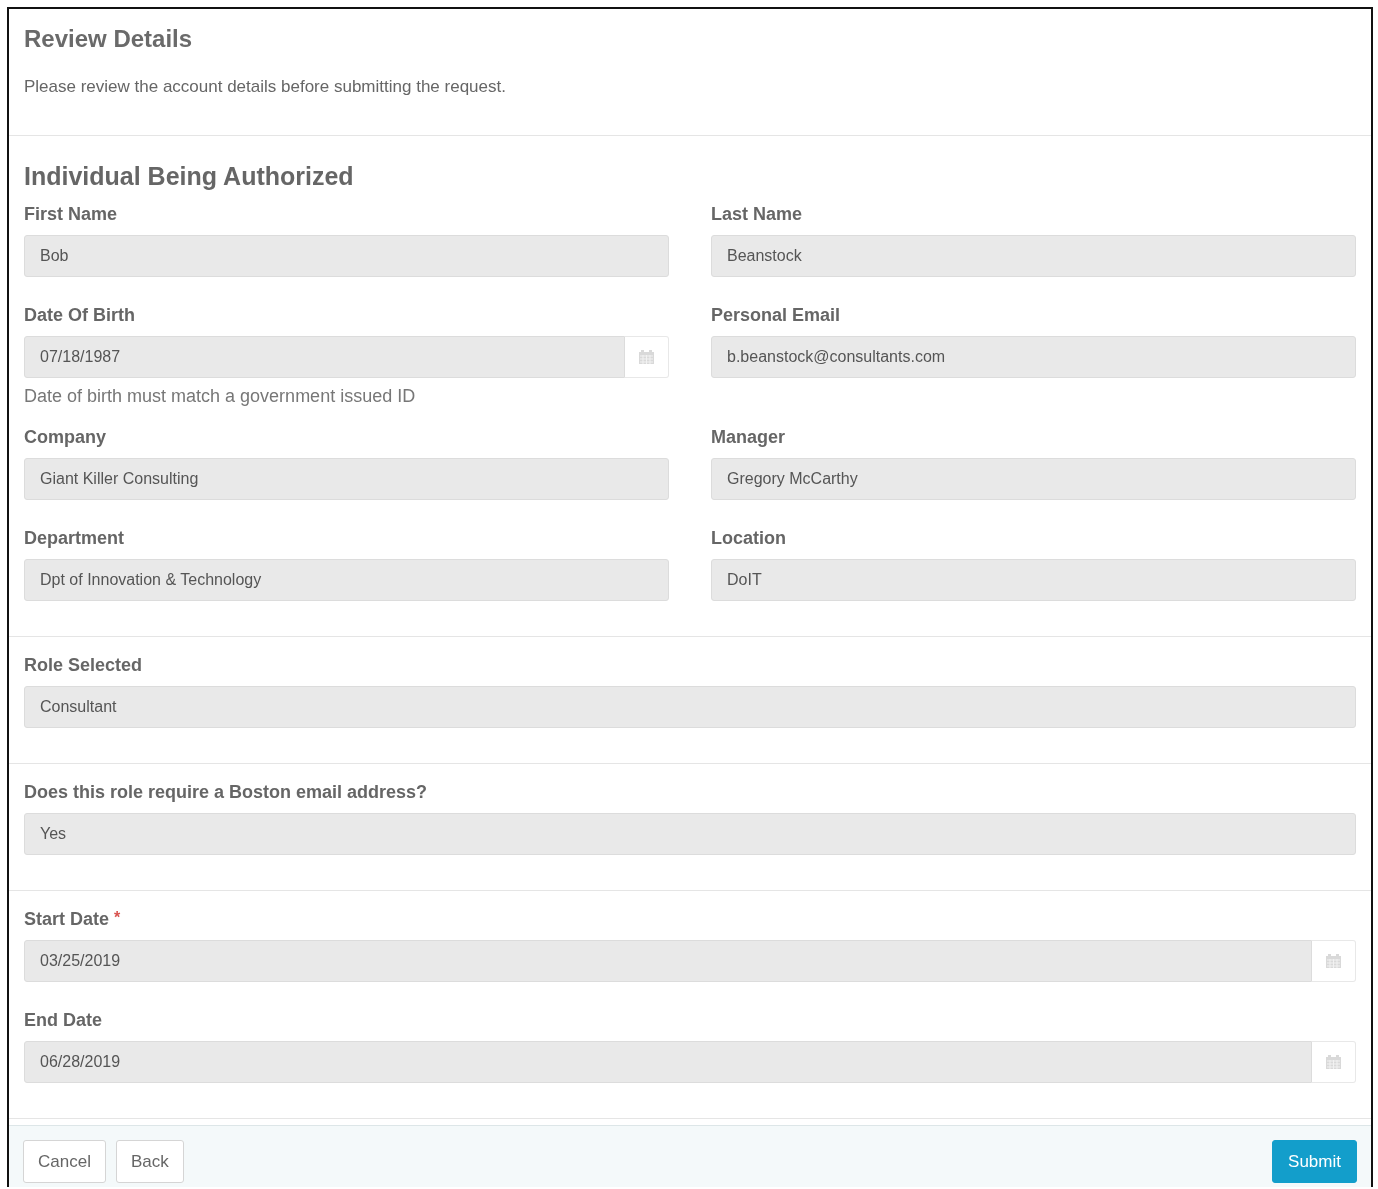 The width and height of the screenshot is (1378, 1189). I want to click on input-field: Beanstock, so click(1033, 256).